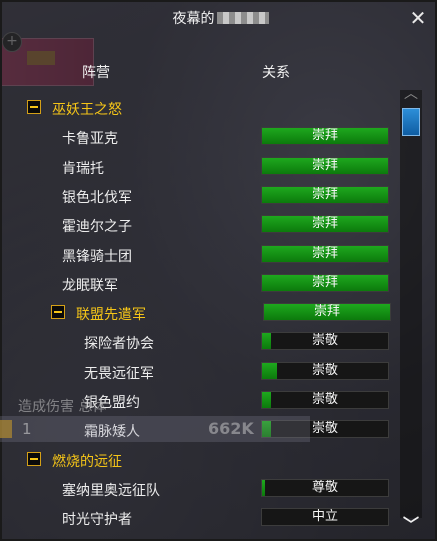 The width and height of the screenshot is (437, 541). Describe the element at coordinates (46, 407) in the screenshot. I see `damage-meter-label: 造成伤害` at that location.